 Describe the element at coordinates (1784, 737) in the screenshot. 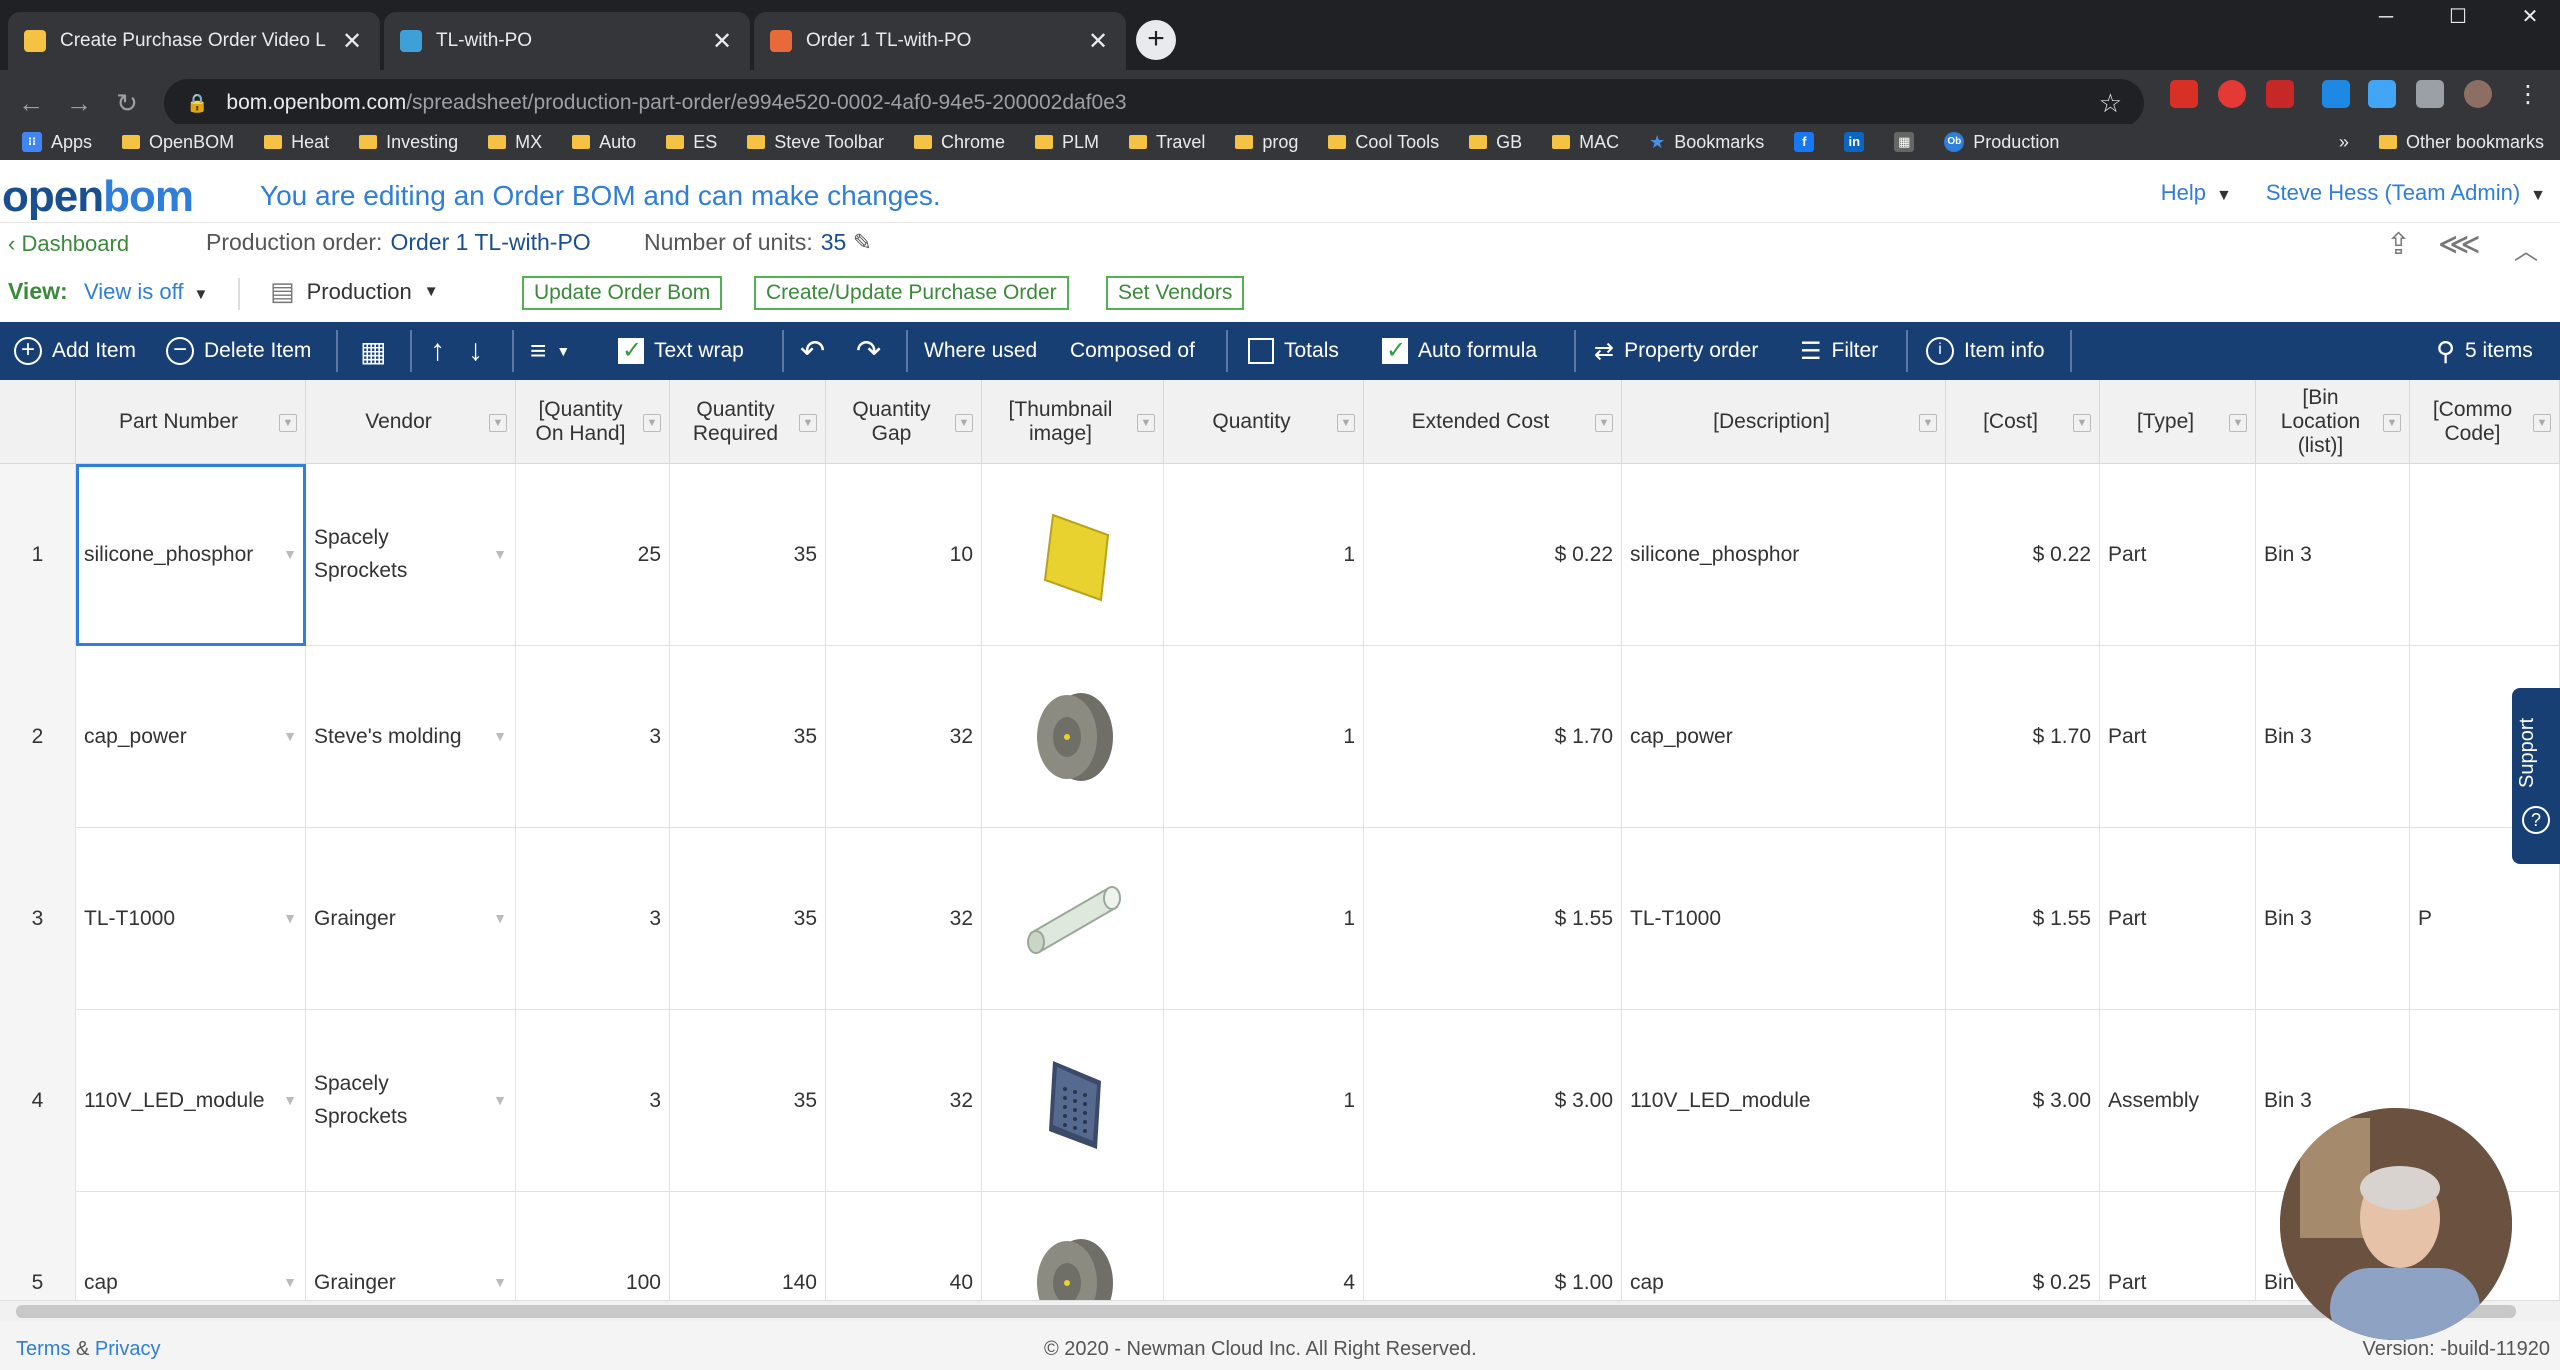

I see `cell-desc: cap_power` at that location.